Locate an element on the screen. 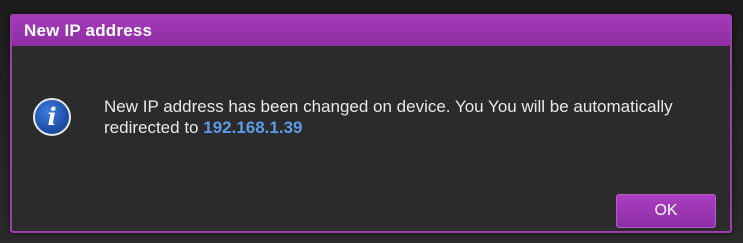 The width and height of the screenshot is (743, 243). ok-button: OK is located at coordinates (666, 211).